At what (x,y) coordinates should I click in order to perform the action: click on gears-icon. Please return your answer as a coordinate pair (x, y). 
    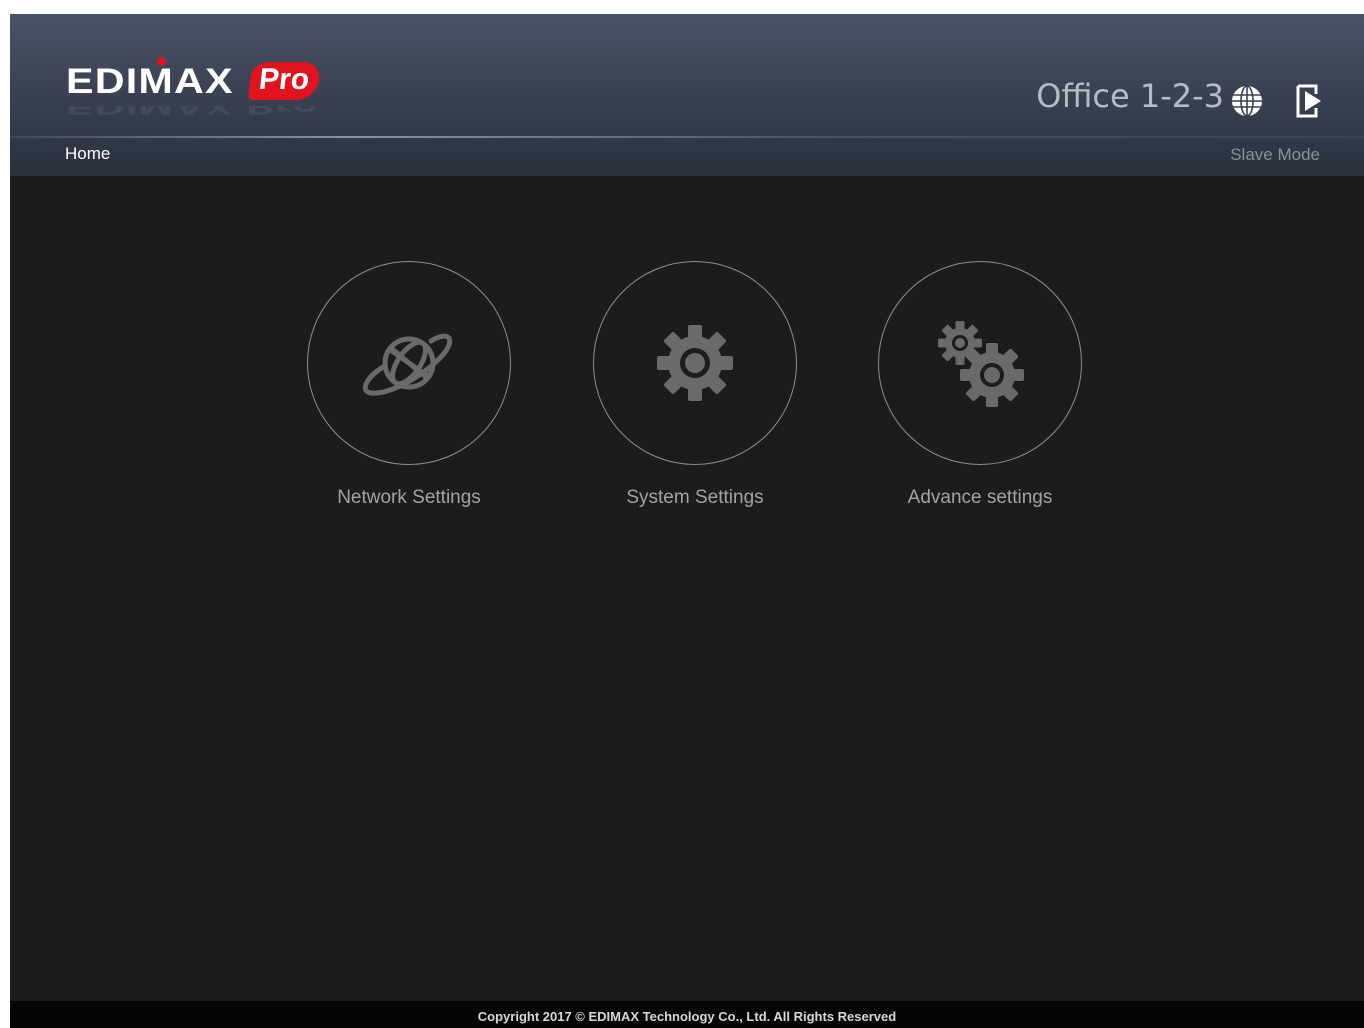
    Looking at the image, I should click on (981, 364).